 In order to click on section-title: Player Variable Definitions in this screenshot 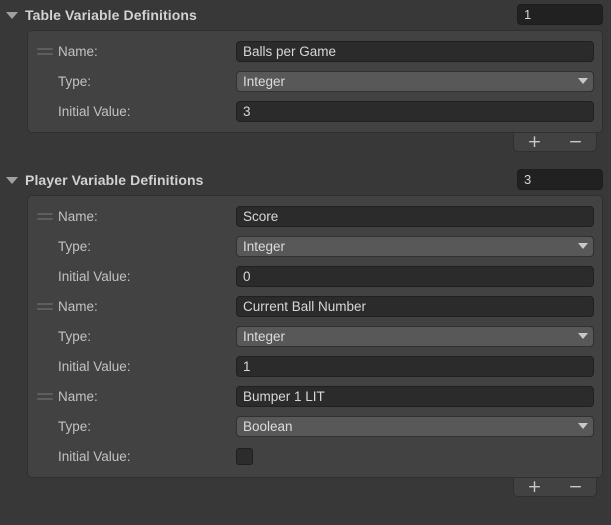, I will do `click(114, 180)`.